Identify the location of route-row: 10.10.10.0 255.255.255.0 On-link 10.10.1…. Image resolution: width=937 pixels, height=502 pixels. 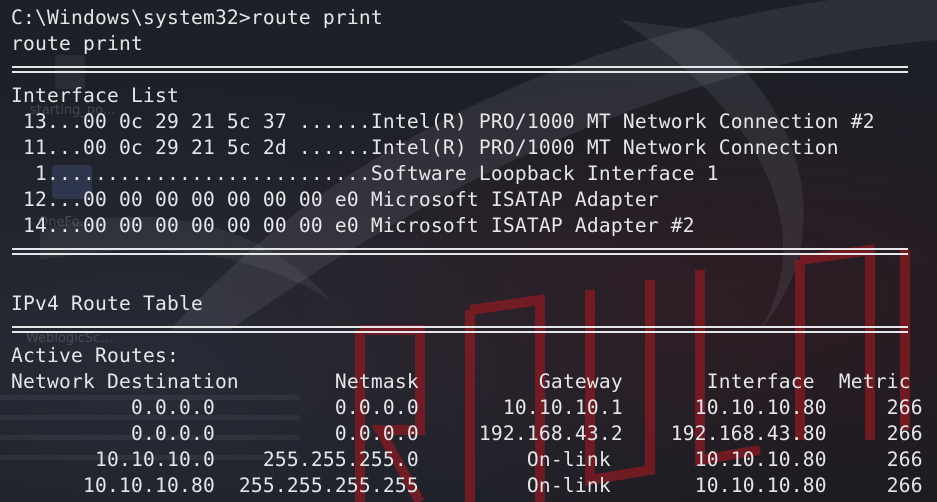
(467, 459).